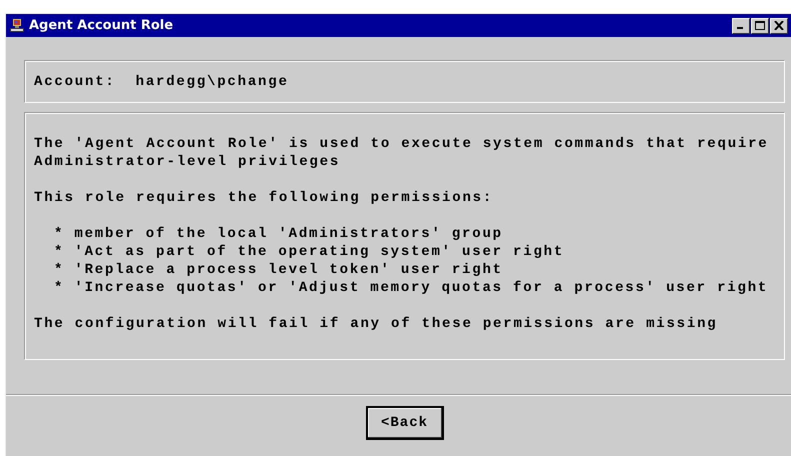 Image resolution: width=791 pixels, height=456 pixels. I want to click on description-text: The 'Agent Account Role' is used to execute system commands that require, so click(402, 144).